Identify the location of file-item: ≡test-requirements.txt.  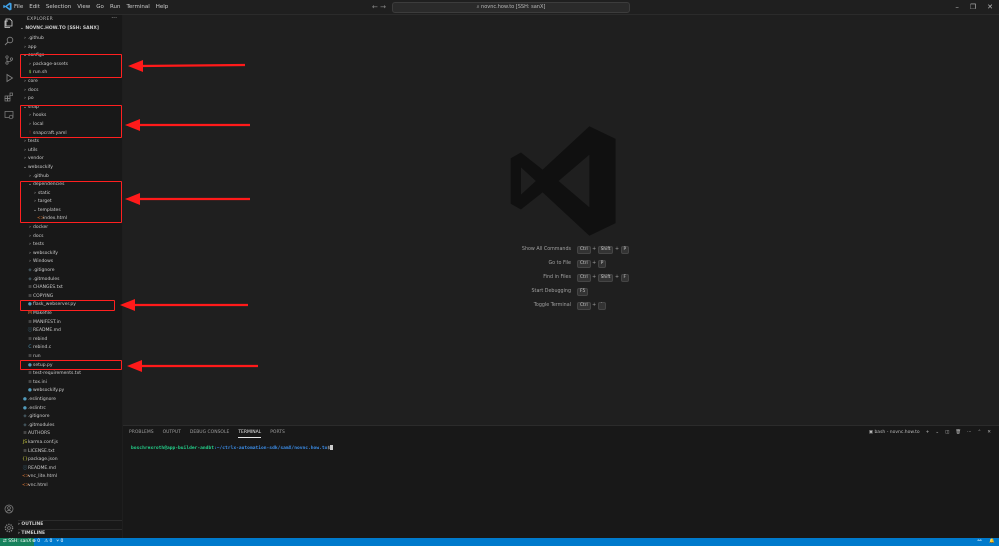
(70, 374).